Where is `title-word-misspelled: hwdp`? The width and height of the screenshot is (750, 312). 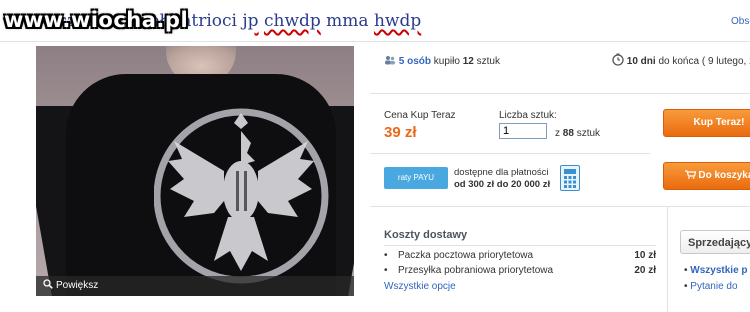 title-word-misspelled: hwdp is located at coordinates (397, 21).